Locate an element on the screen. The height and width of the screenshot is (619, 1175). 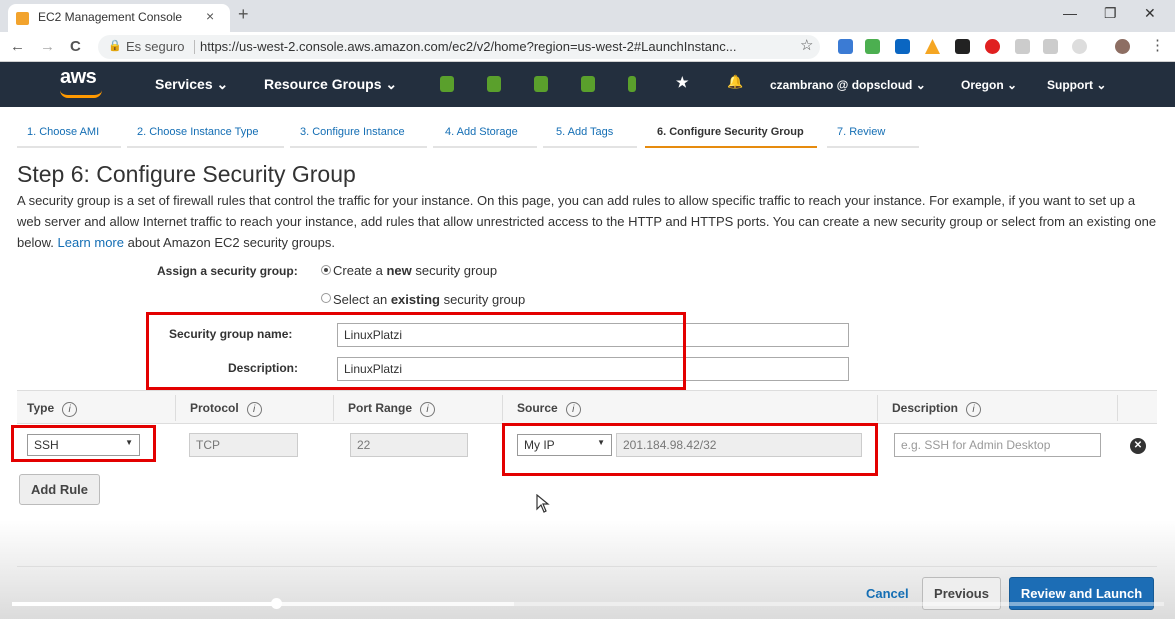
aws-favicon-icon is located at coordinates (22, 18).